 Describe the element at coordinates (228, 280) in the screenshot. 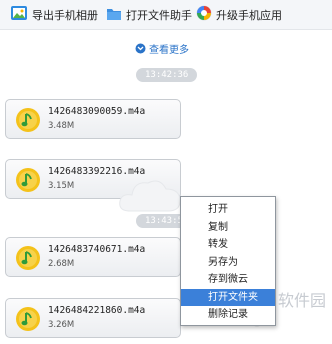

I see `menu-item-save-to-weiyun: 存到微云` at that location.